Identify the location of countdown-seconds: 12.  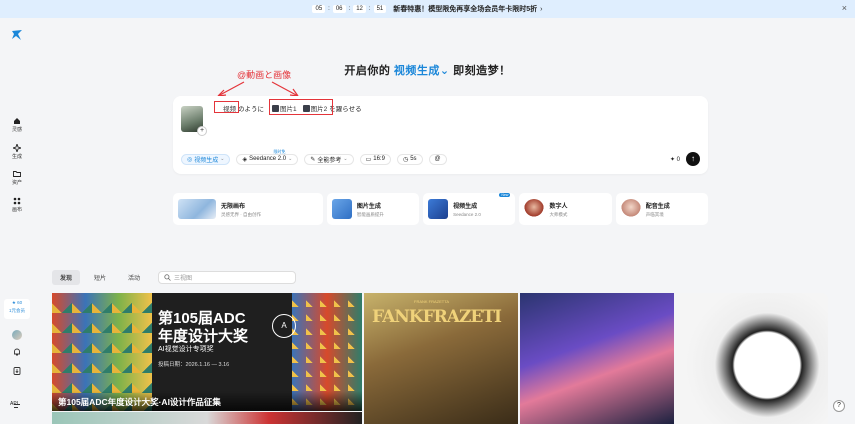
(359, 9).